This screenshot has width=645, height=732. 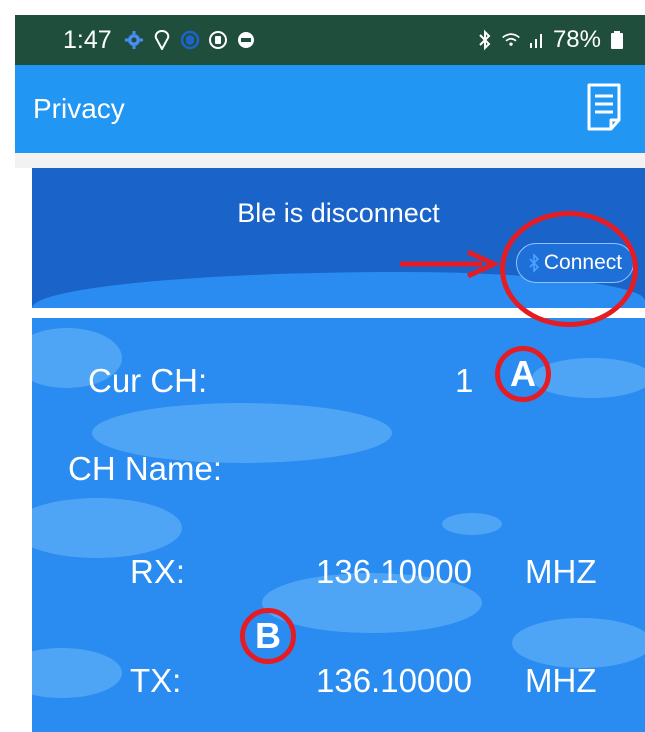 I want to click on connect-highlight-ring, so click(x=569, y=269).